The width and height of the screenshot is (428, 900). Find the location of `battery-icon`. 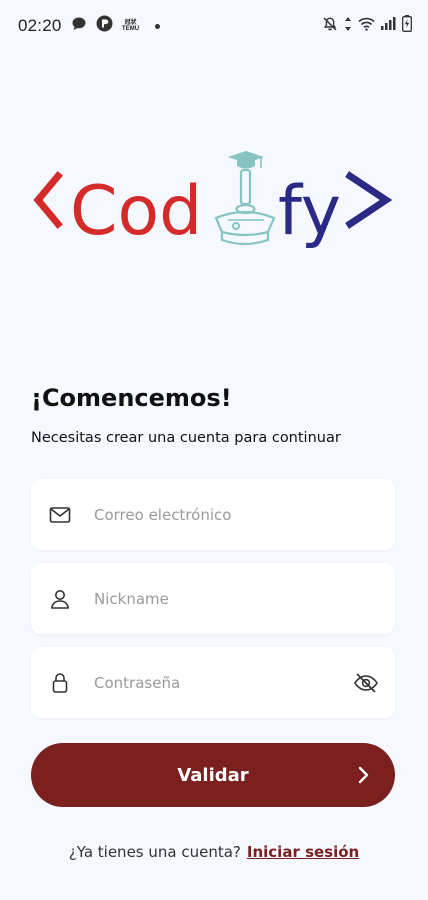

battery-icon is located at coordinates (407, 26).